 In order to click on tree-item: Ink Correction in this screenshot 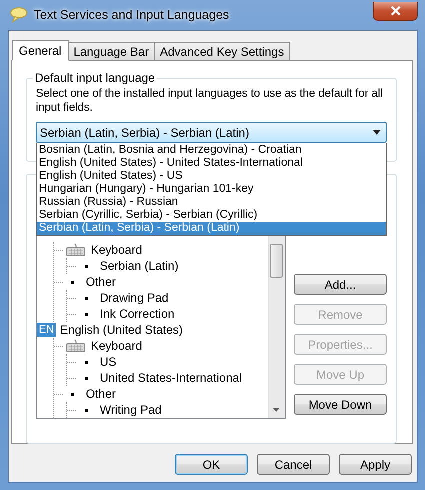, I will do `click(137, 314)`.